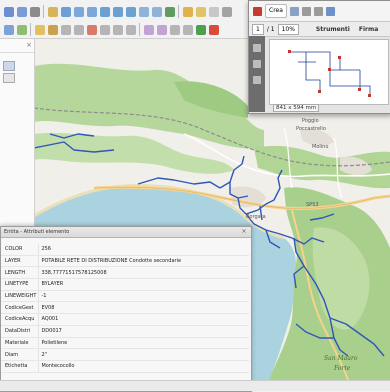 The width and height of the screenshot is (390, 392). What do you see at coordinates (20, 366) in the screenshot?
I see `attr-key: Etichetta` at bounding box center [20, 366].